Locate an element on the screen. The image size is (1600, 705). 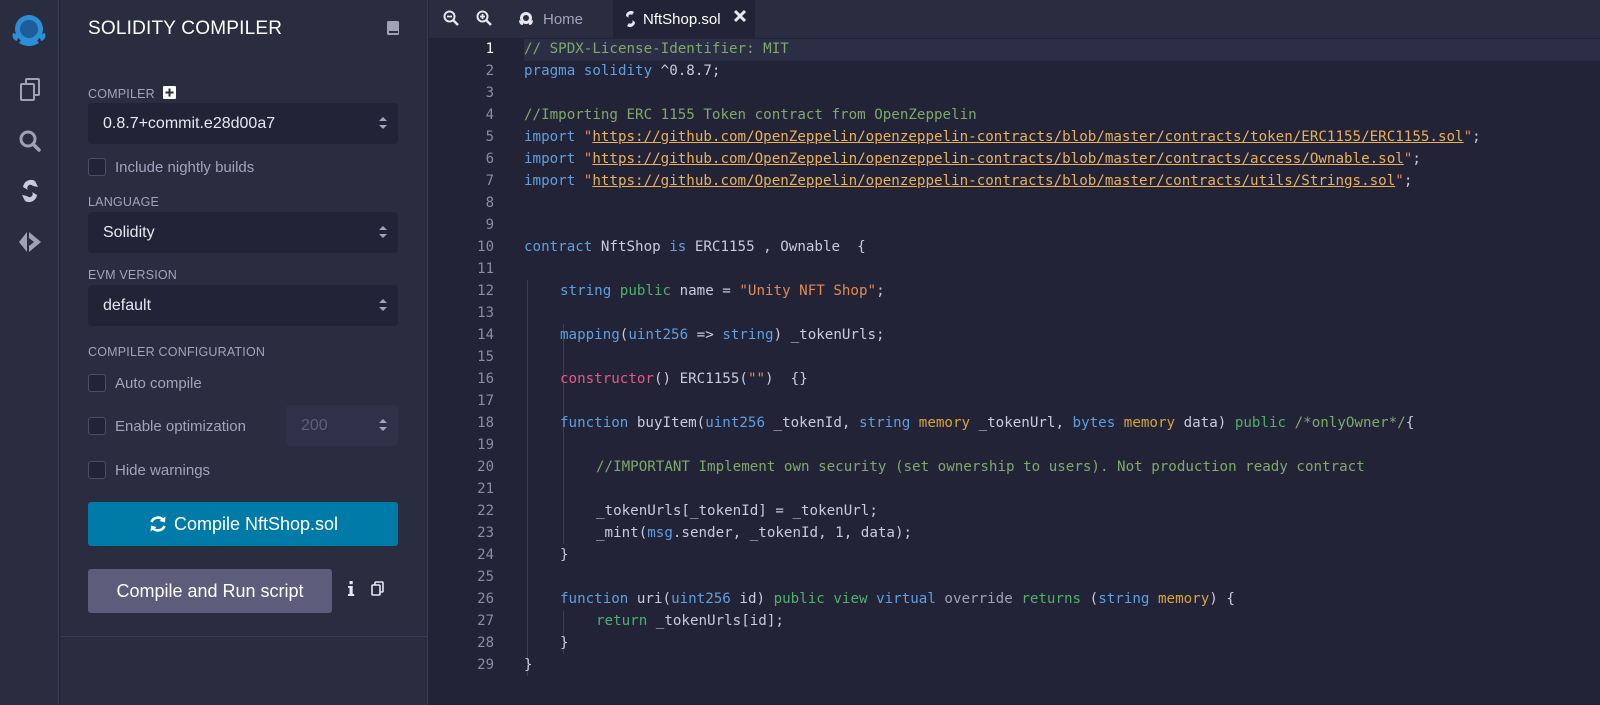
line-number: 26 is located at coordinates (485, 599).